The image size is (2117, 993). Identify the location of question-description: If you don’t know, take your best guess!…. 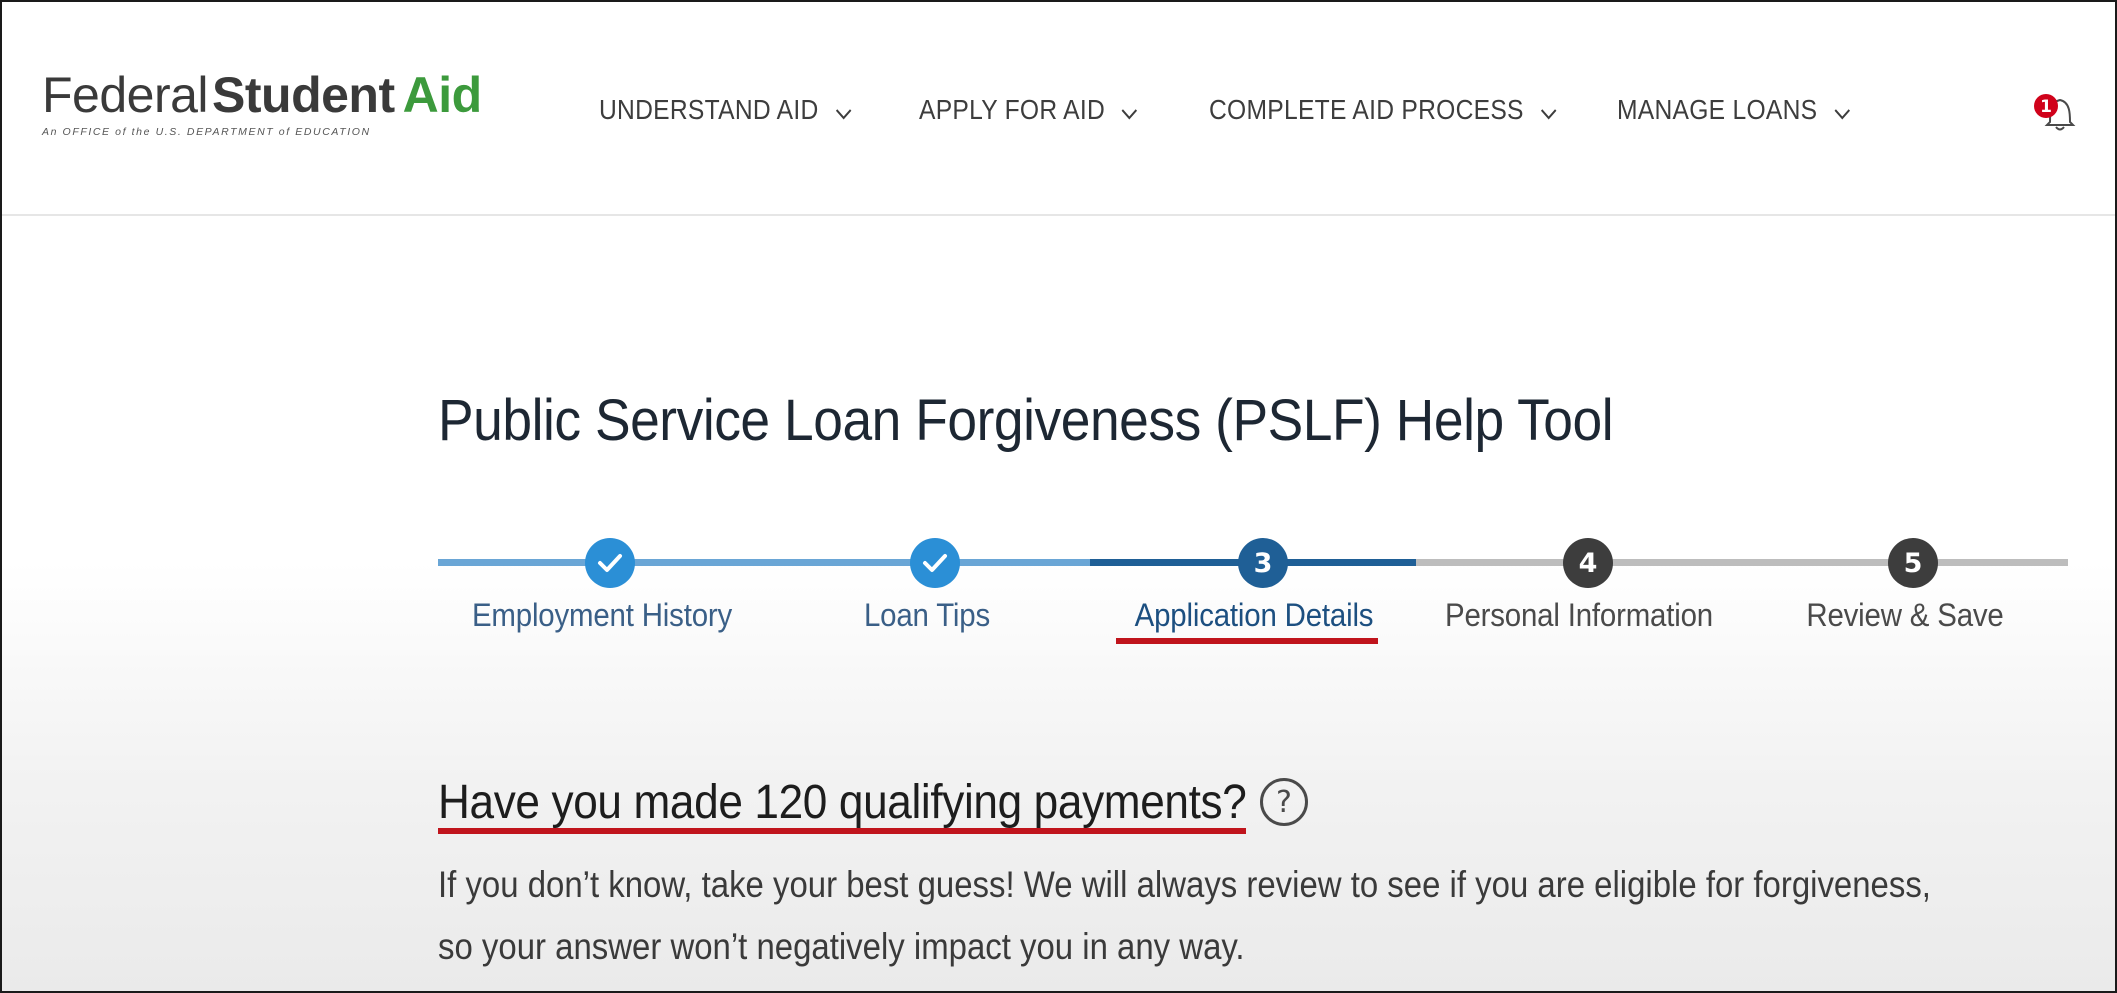
(1185, 916).